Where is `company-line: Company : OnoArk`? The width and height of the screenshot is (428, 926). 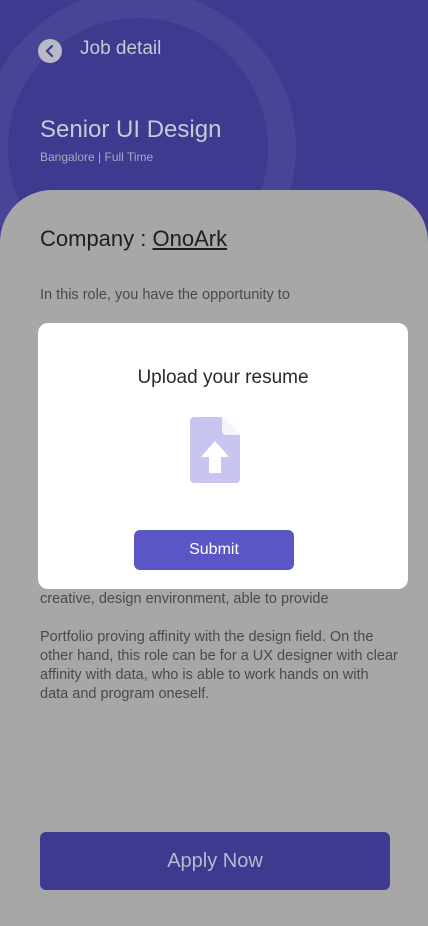 company-line: Company : OnoArk is located at coordinates (133, 239).